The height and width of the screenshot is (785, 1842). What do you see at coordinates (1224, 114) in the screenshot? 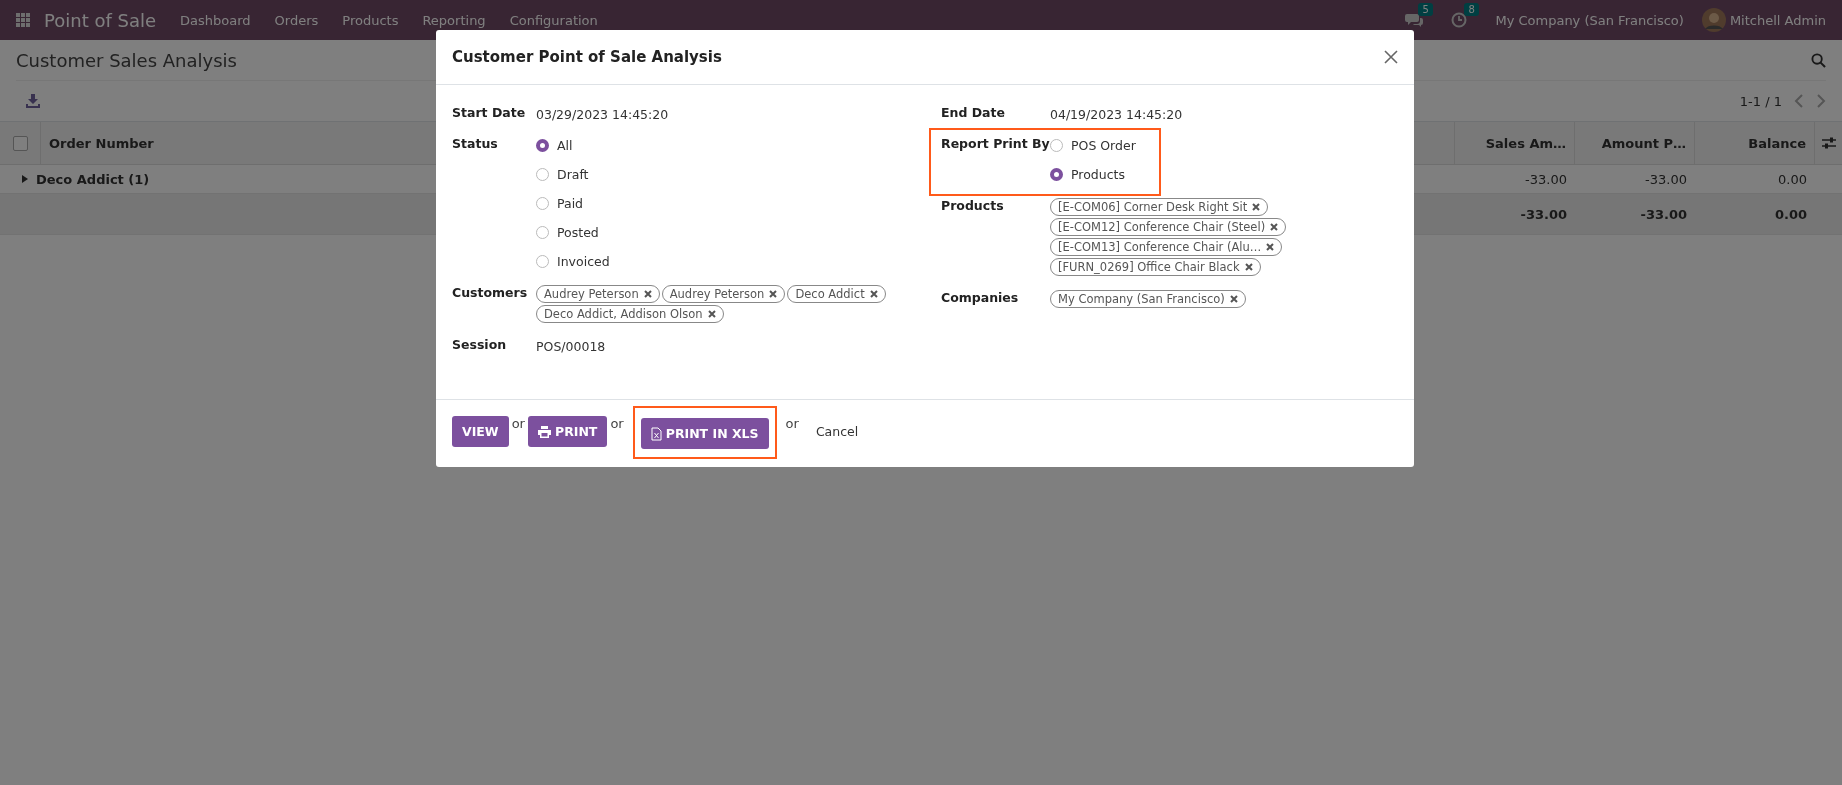
I see `field-value: 04/19/2023 14:45:20` at bounding box center [1224, 114].